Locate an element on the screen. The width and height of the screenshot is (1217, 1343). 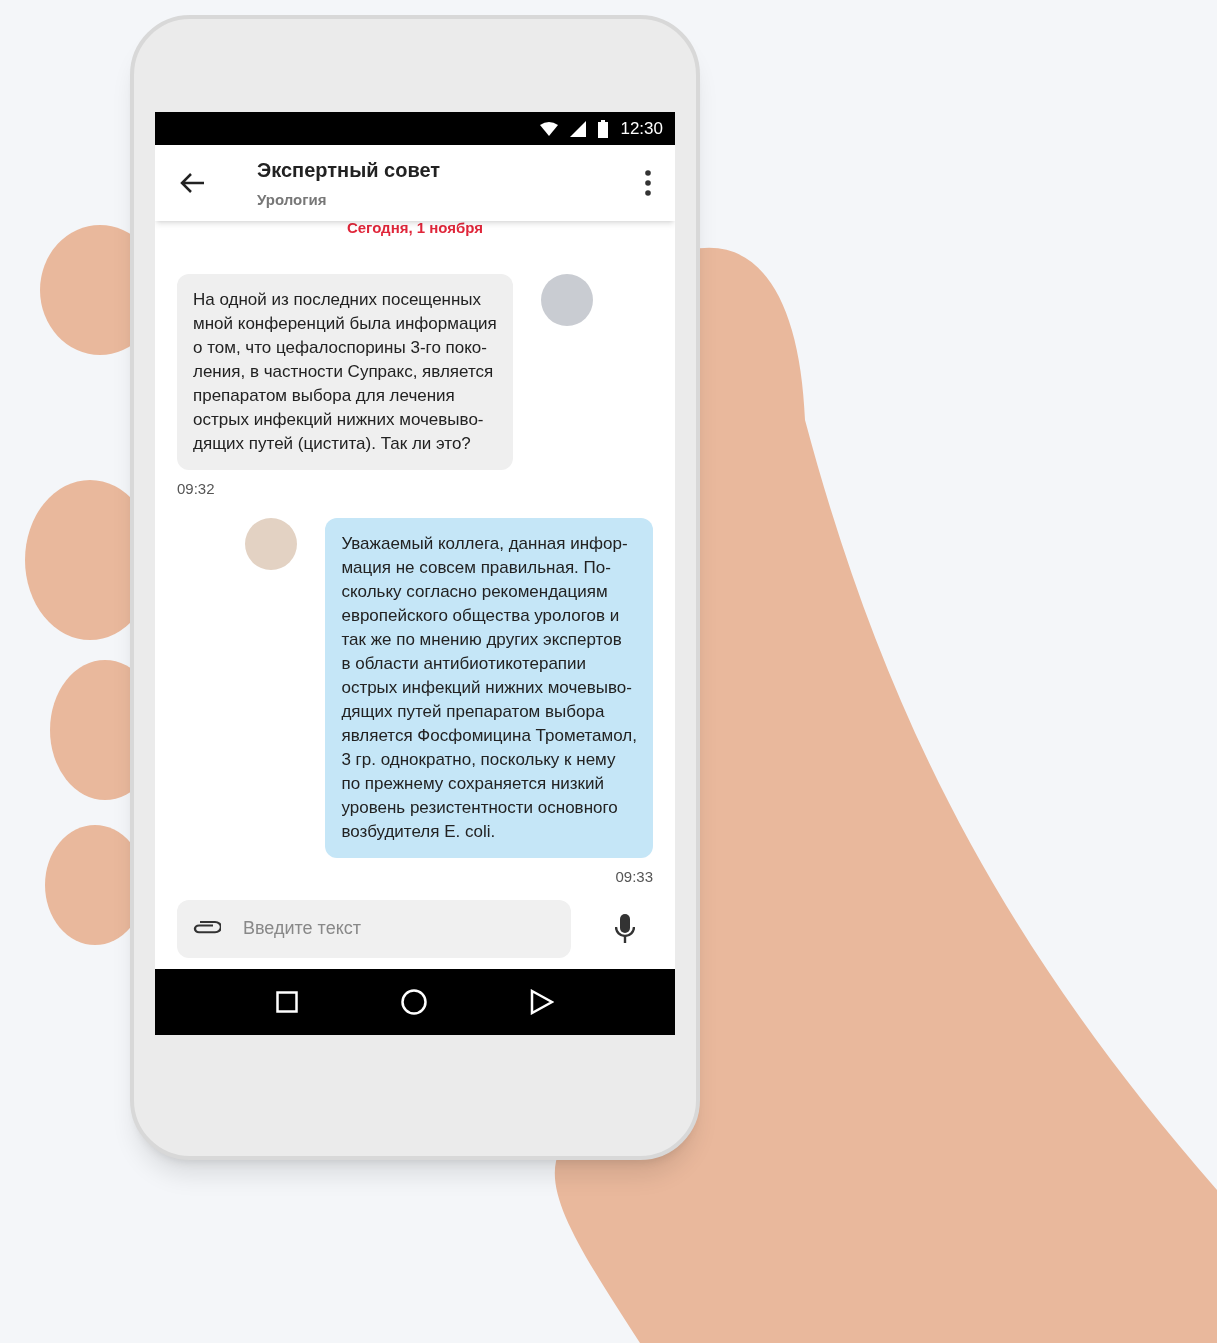
message-field: Введите текст is located at coordinates (374, 928).